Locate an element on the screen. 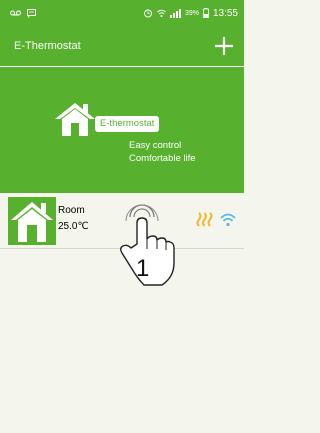 The width and height of the screenshot is (320, 433). banner-tagline: Easy control Comfortable life is located at coordinates (162, 152).